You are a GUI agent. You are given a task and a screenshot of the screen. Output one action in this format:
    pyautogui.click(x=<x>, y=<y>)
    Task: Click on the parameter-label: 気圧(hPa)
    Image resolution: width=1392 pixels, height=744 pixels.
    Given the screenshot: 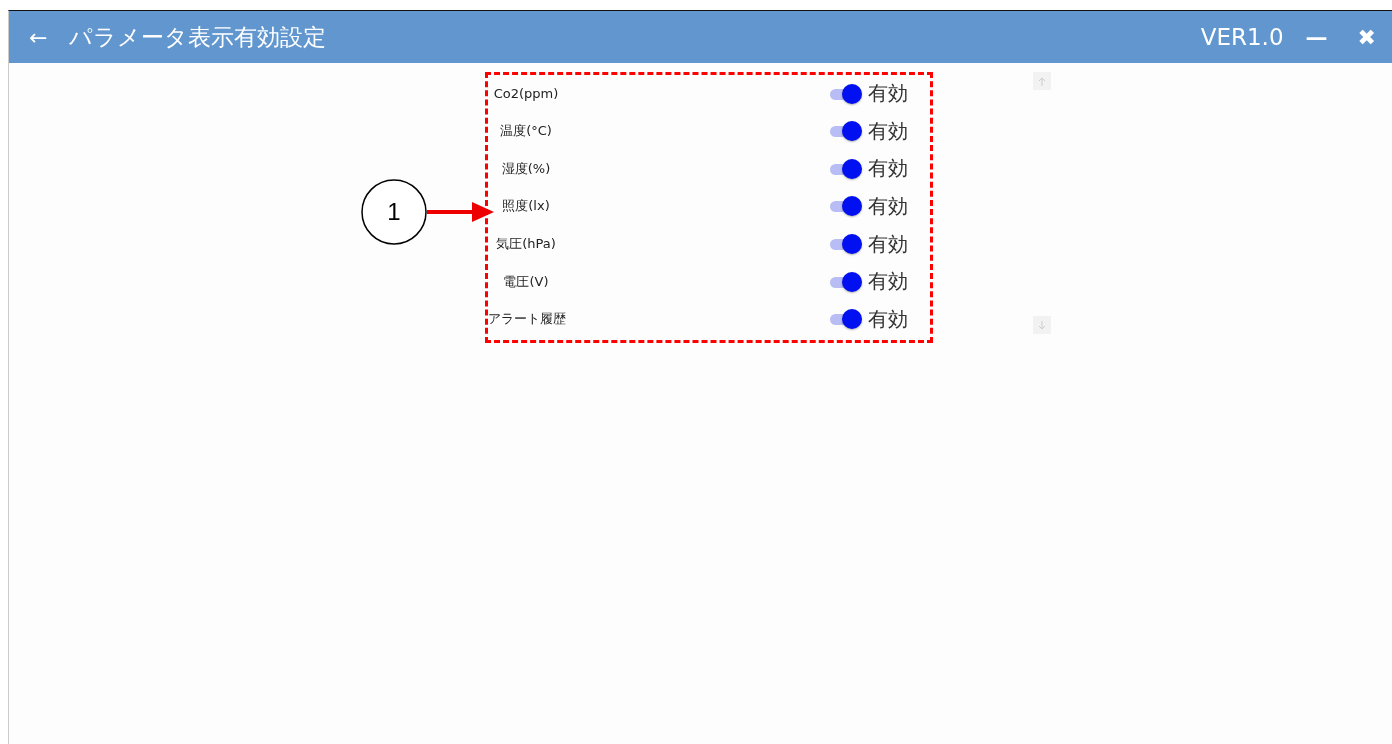 What is the action you would take?
    pyautogui.click(x=526, y=244)
    